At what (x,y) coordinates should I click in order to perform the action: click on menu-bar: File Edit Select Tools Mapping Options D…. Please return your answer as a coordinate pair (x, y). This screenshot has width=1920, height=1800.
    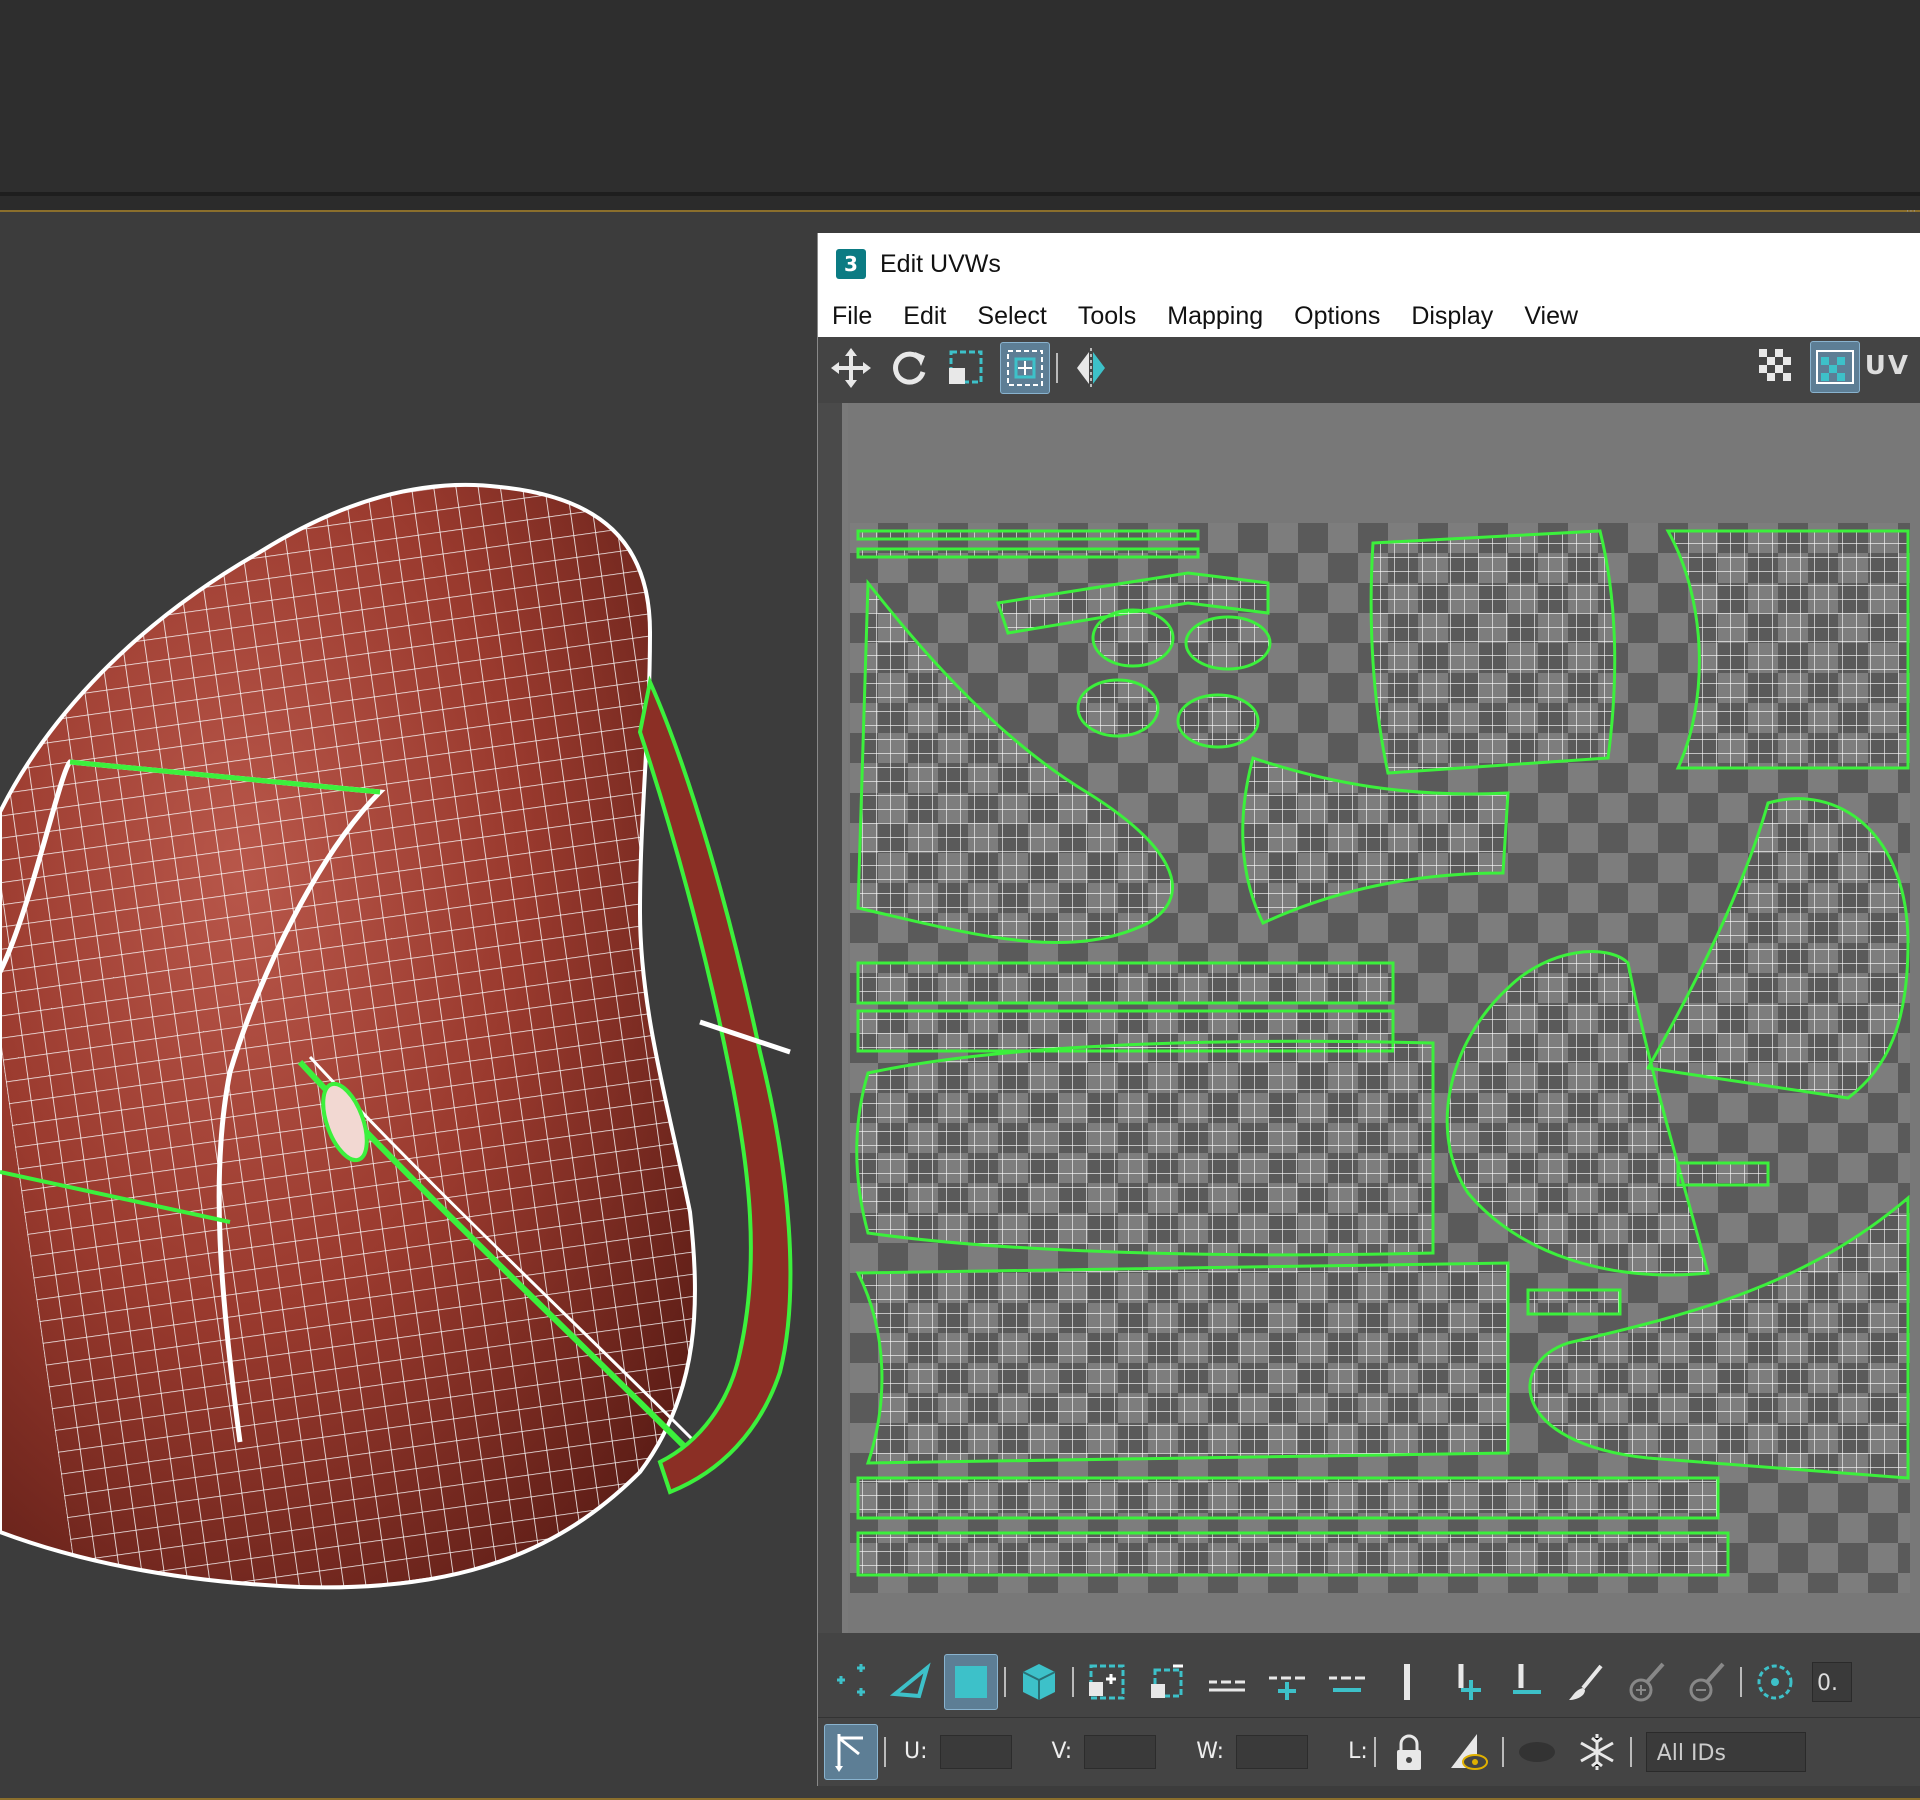
    Looking at the image, I should click on (1369, 316).